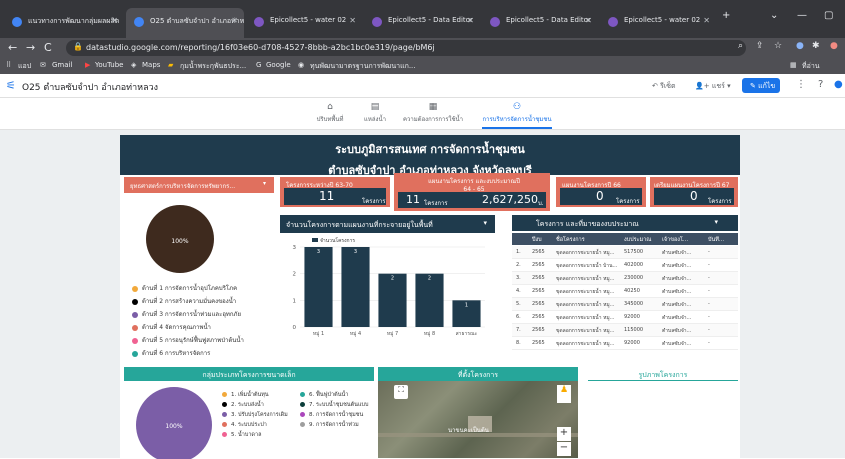 This screenshot has width=845, height=459. Describe the element at coordinates (564, 394) in the screenshot. I see `street-view-pegman-icon: ♟` at that location.